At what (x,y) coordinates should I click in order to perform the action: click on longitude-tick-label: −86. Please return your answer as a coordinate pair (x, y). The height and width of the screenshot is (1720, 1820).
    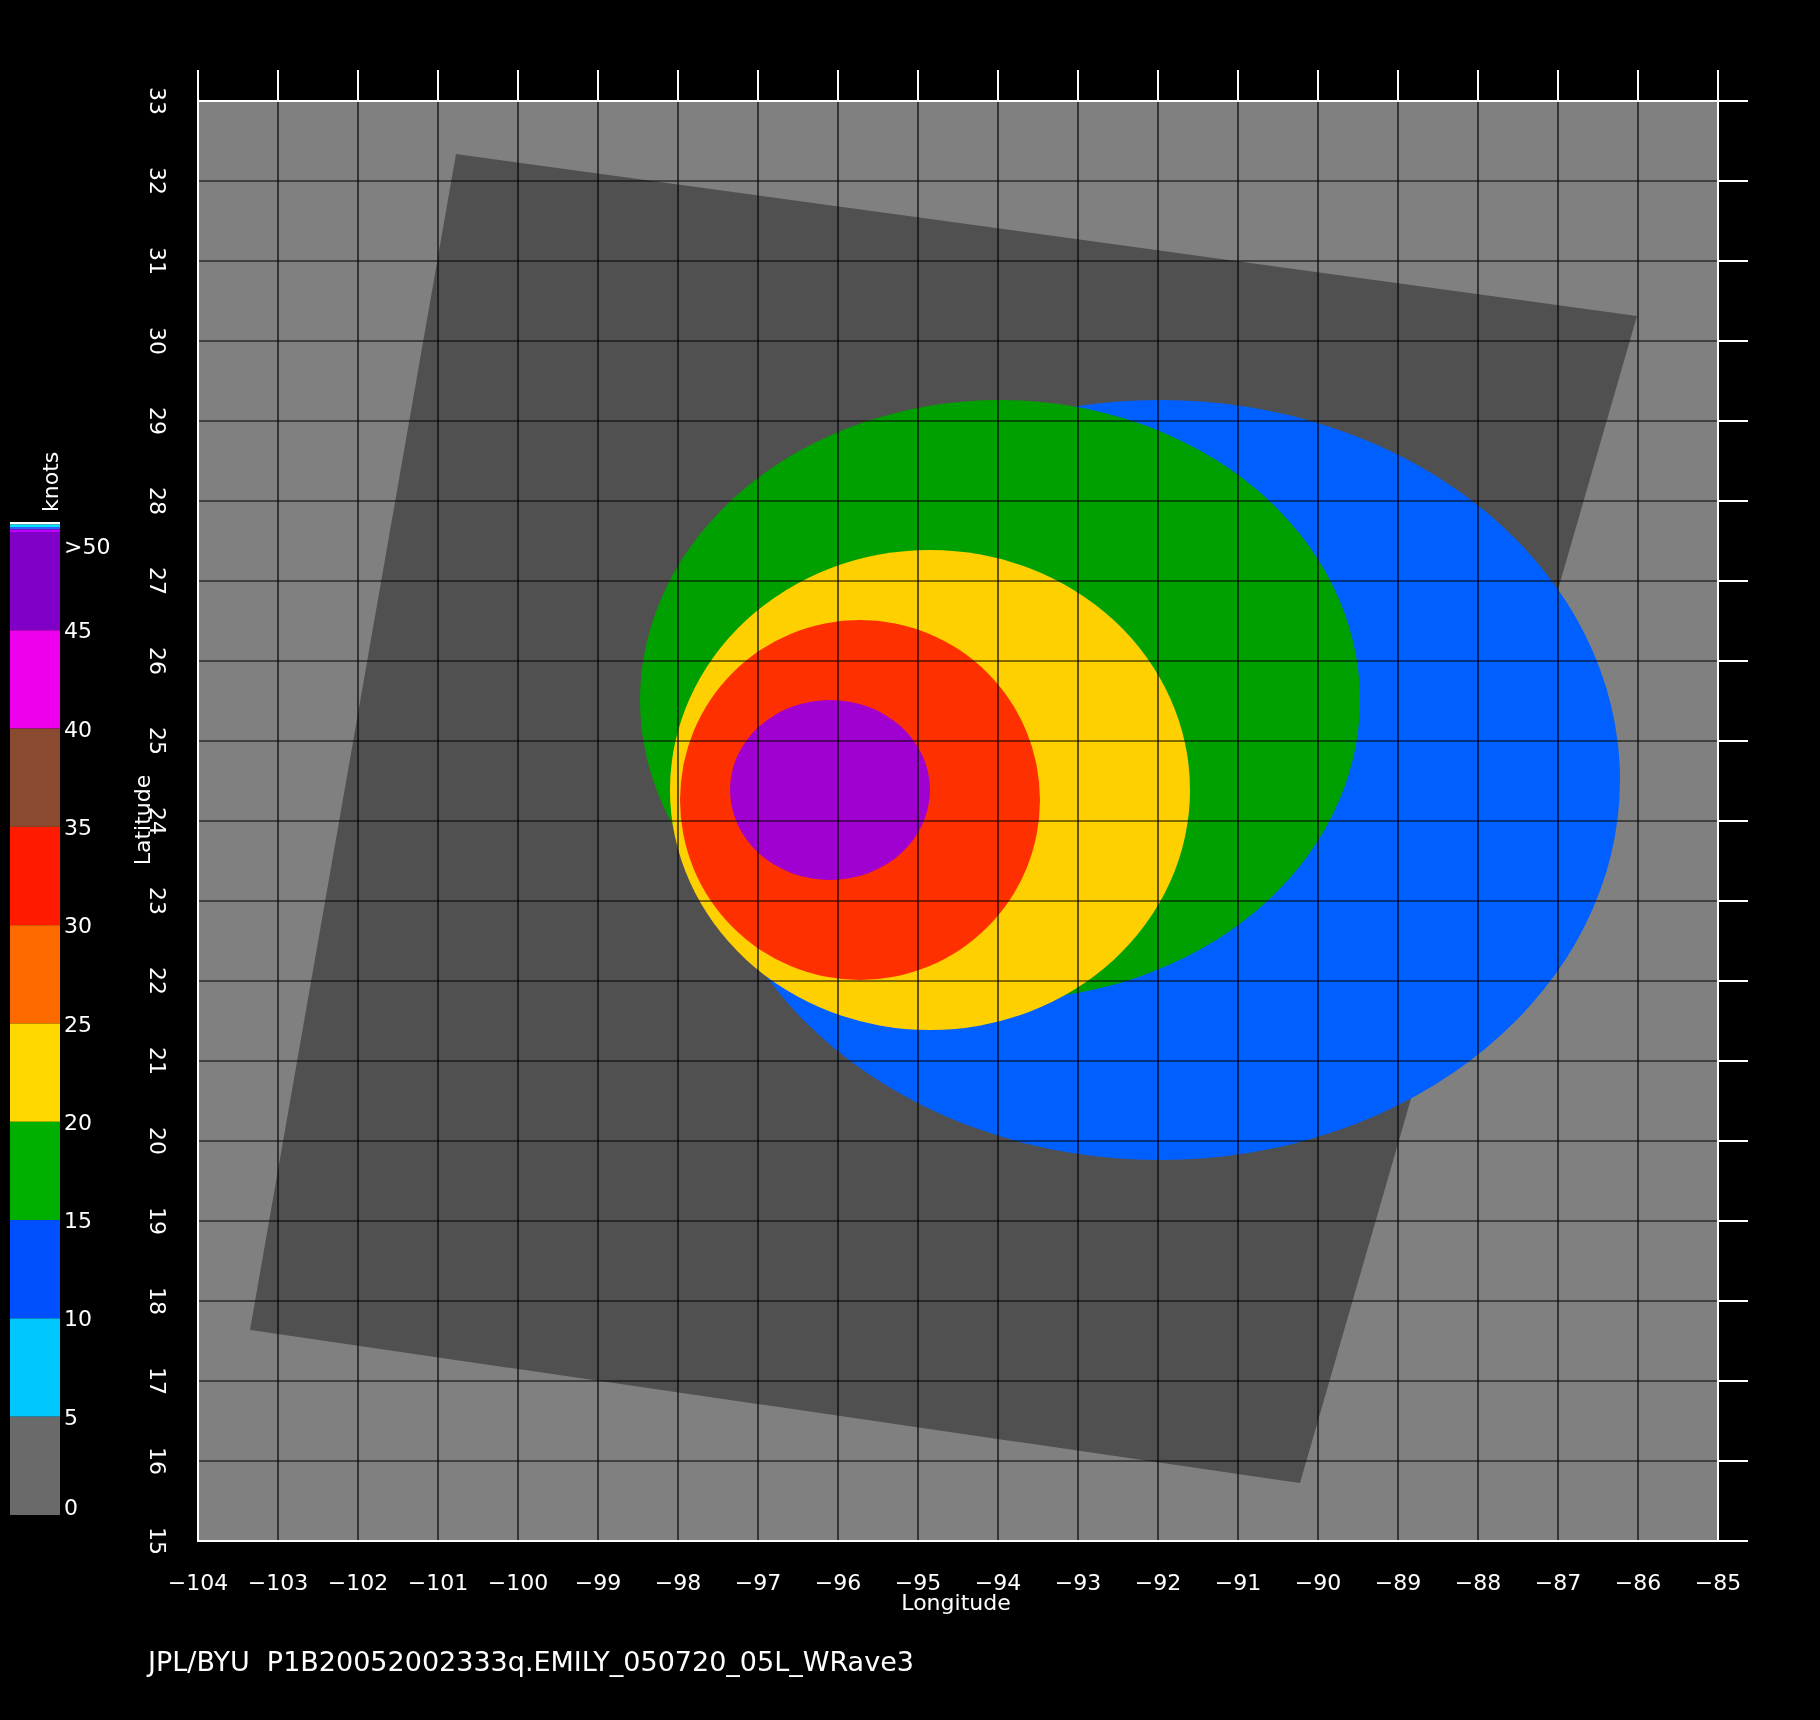
    Looking at the image, I should click on (1638, 1582).